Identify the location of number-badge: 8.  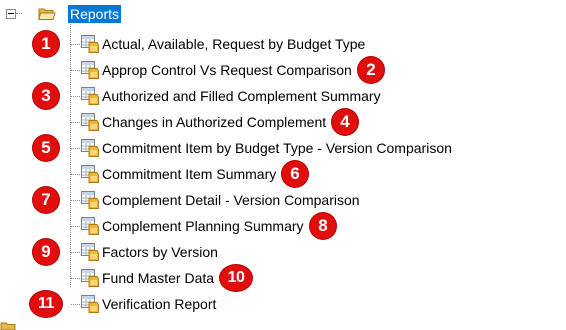
(323, 226).